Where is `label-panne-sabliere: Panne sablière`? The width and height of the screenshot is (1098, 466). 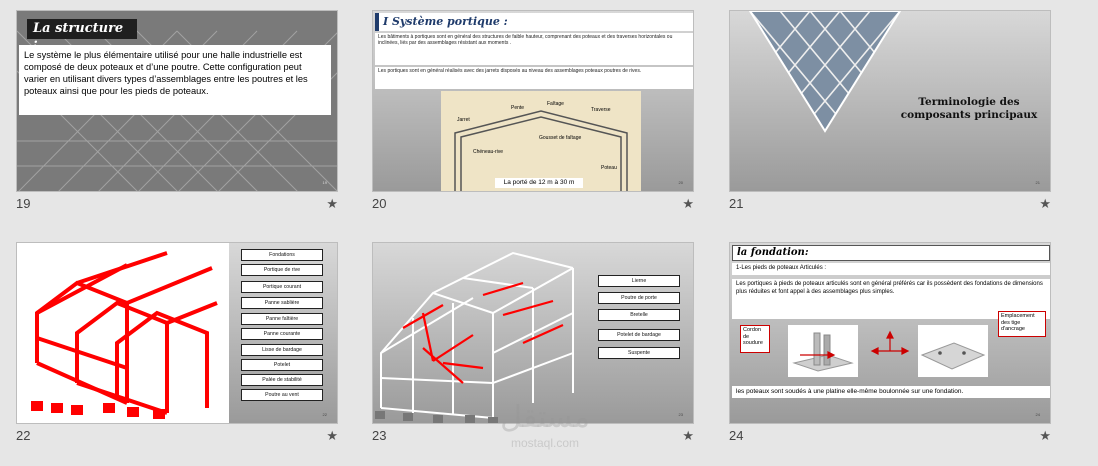 label-panne-sabliere: Panne sablière is located at coordinates (282, 303).